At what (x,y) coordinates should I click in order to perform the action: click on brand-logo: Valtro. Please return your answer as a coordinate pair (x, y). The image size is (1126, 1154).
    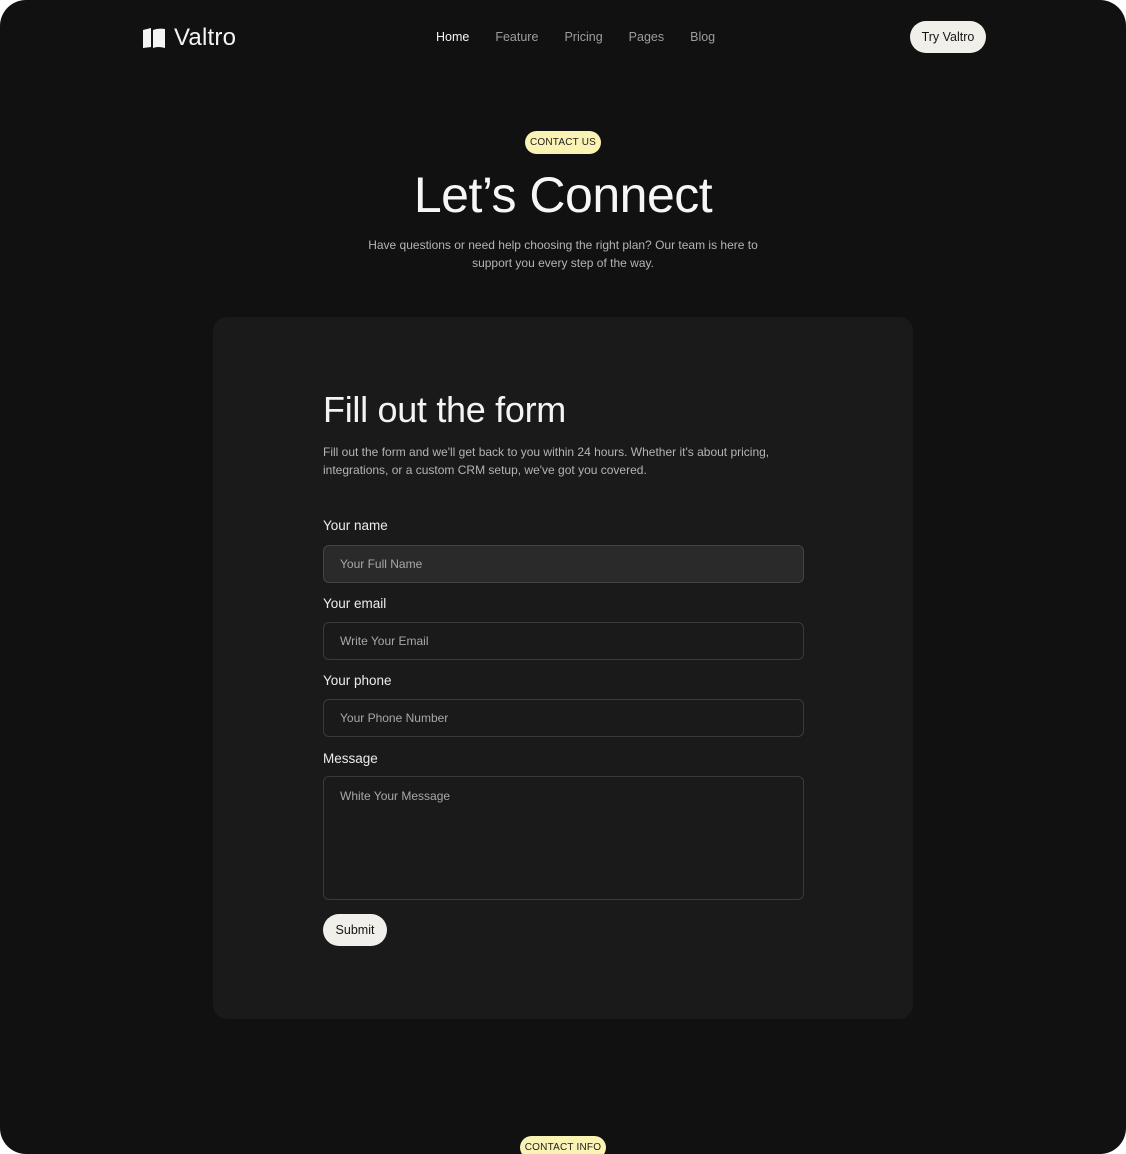
    Looking at the image, I should click on (188, 38).